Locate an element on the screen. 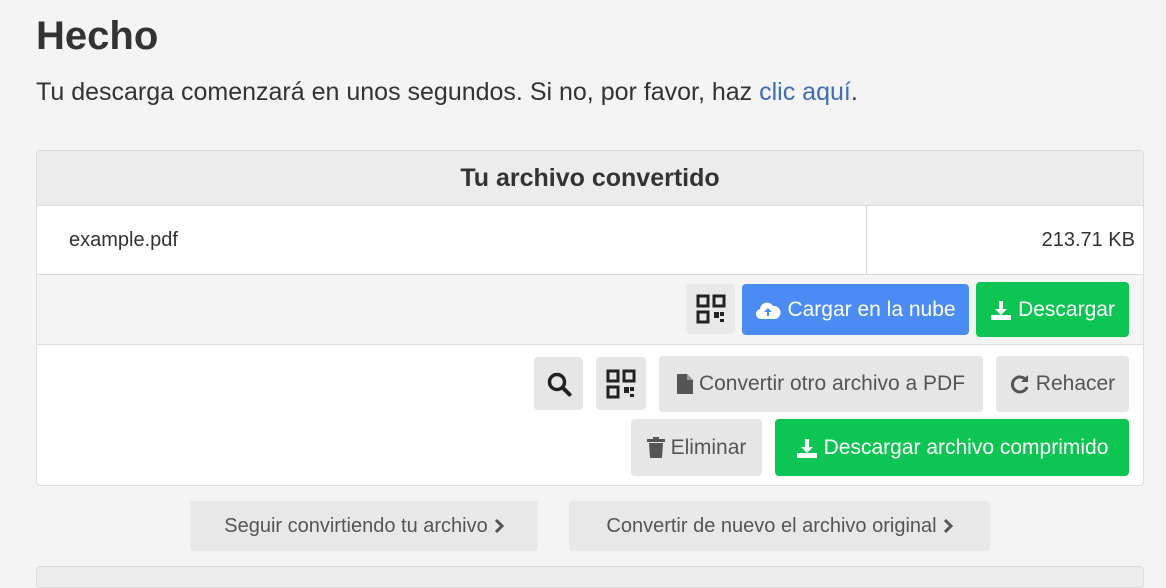 Image resolution: width=1166 pixels, height=588 pixels. qr-code-button is located at coordinates (710, 309).